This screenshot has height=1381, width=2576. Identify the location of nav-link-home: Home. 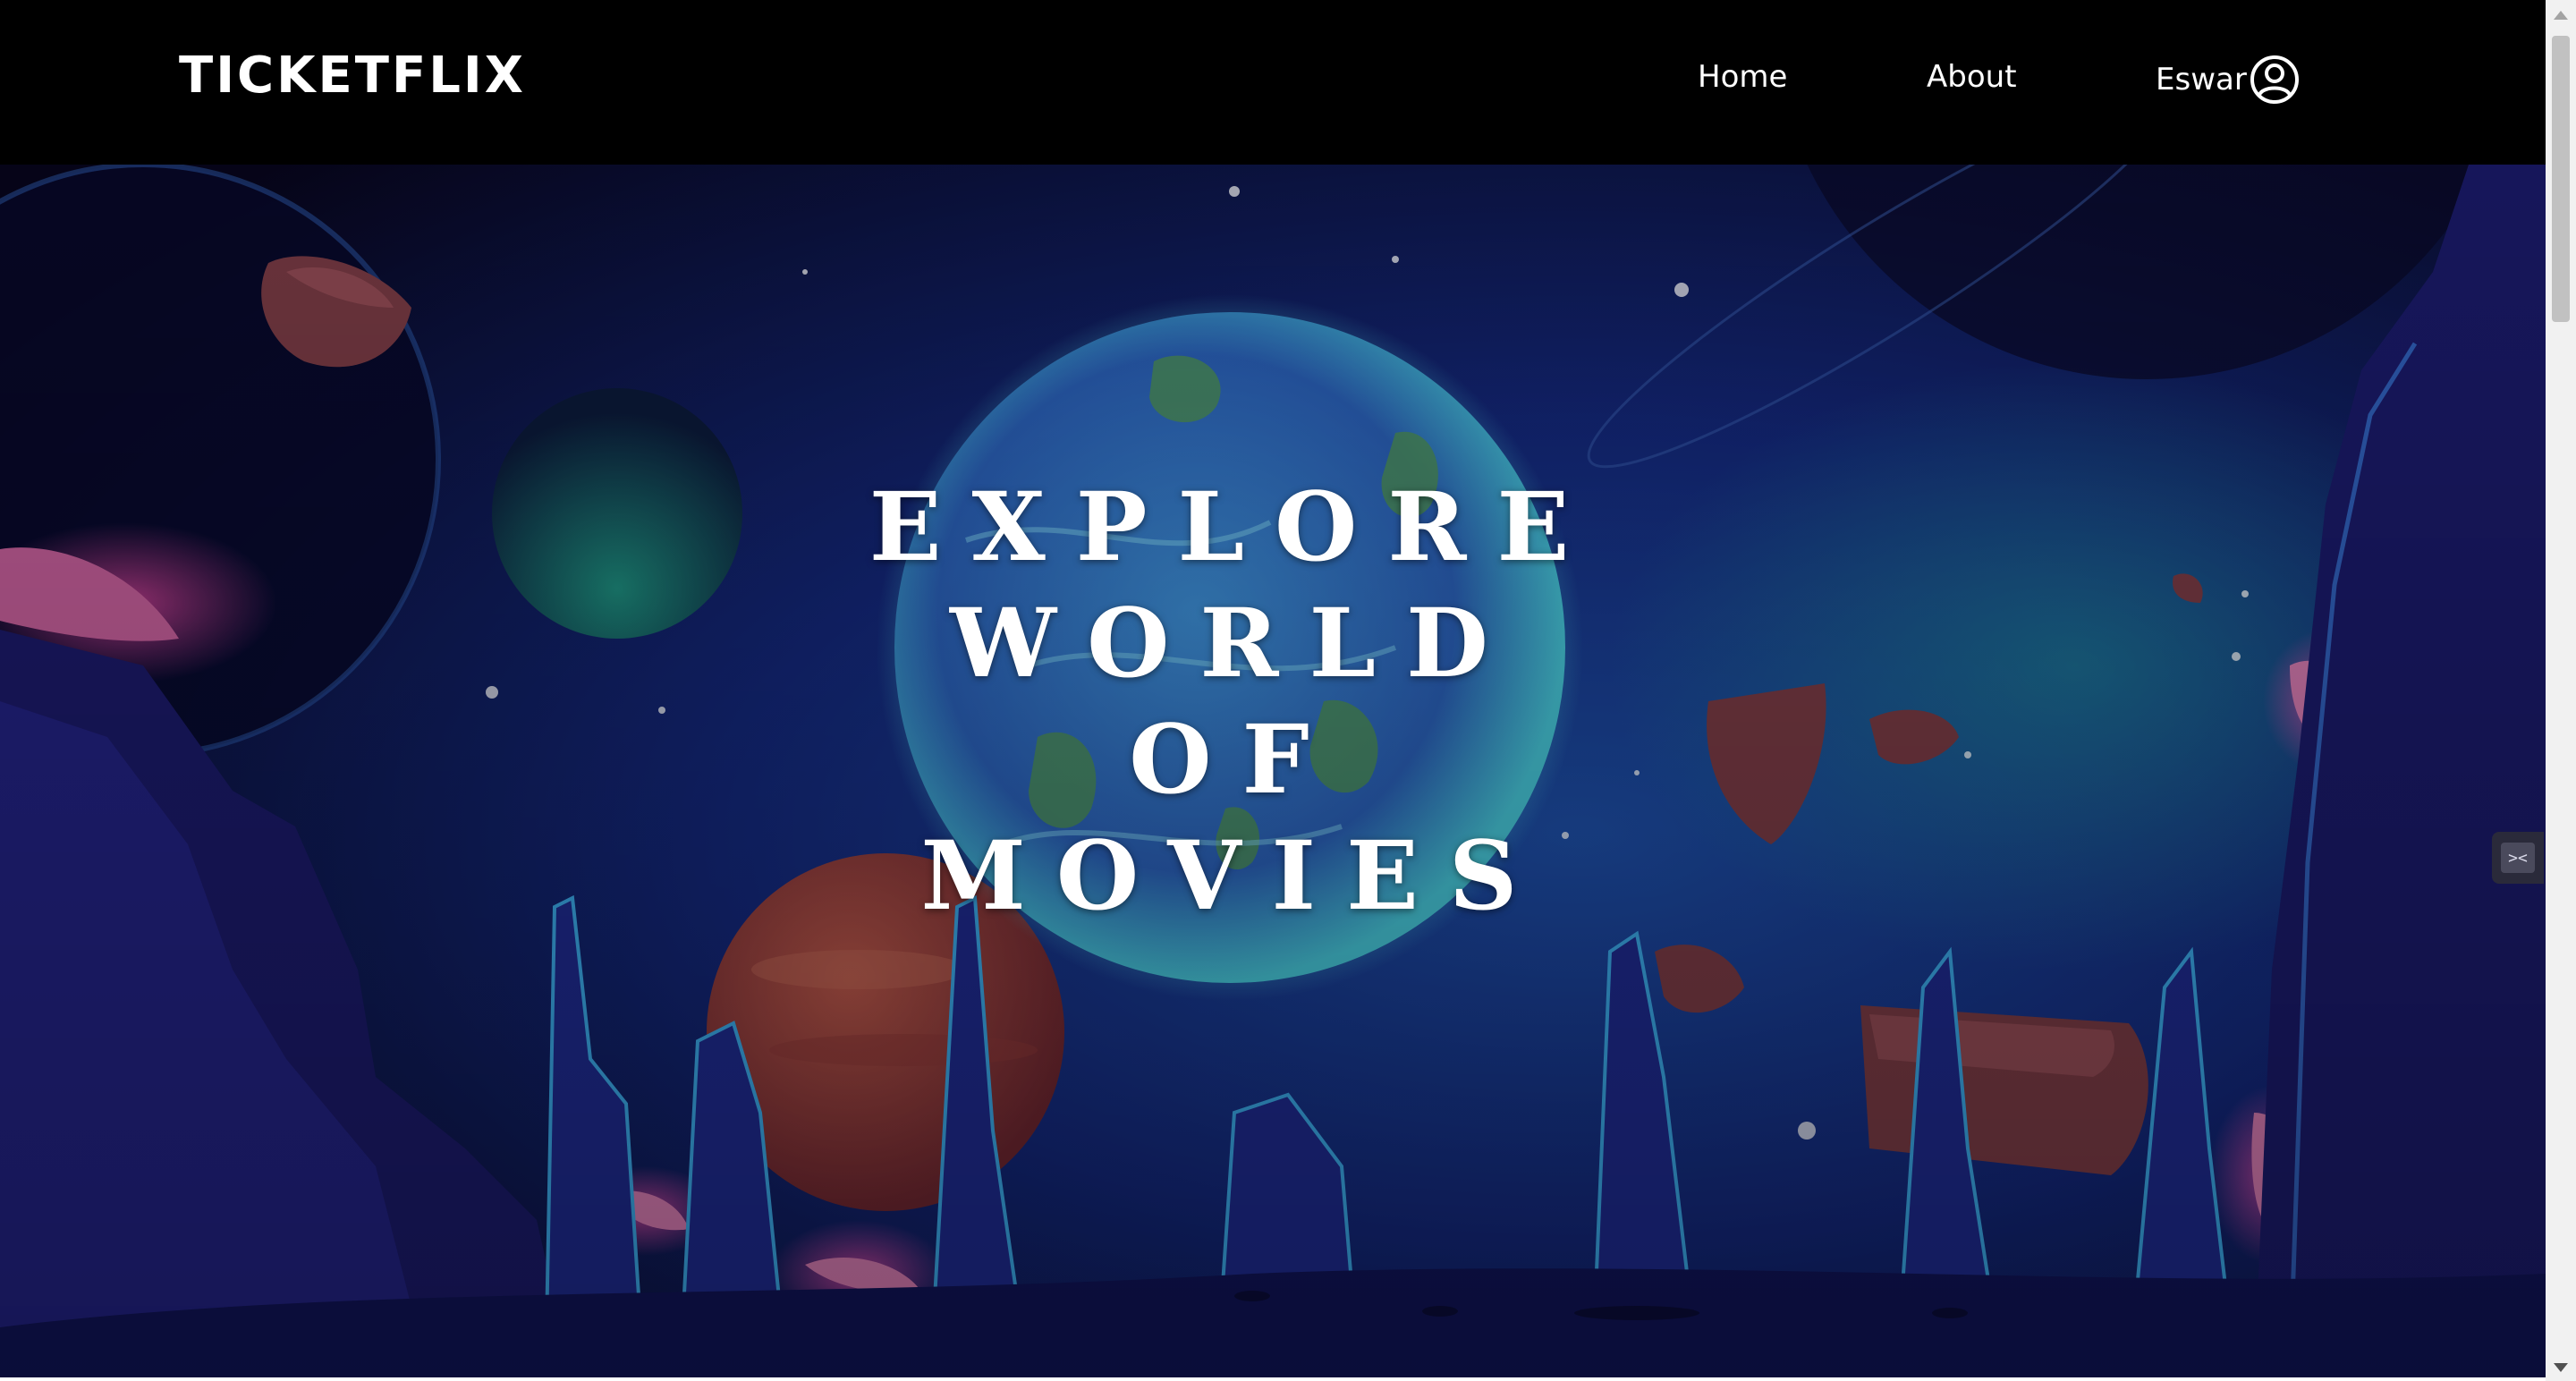
(1742, 77).